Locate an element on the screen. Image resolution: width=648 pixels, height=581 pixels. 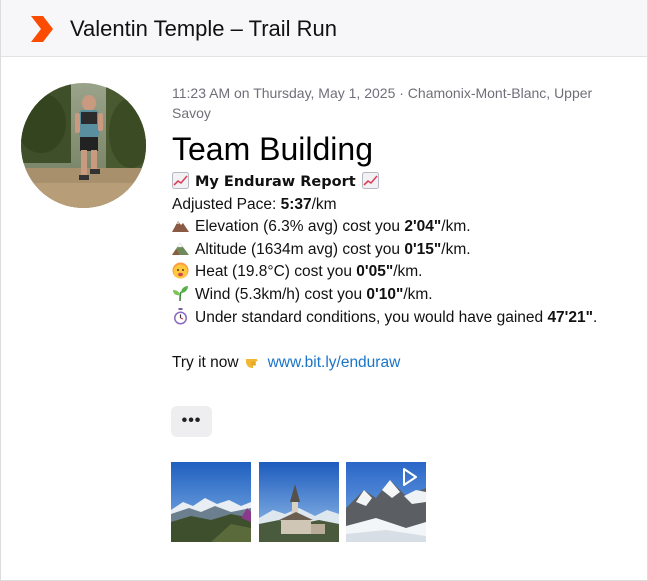
cta-line: Try it now www.bit.ly/enduraw is located at coordinates (286, 362).